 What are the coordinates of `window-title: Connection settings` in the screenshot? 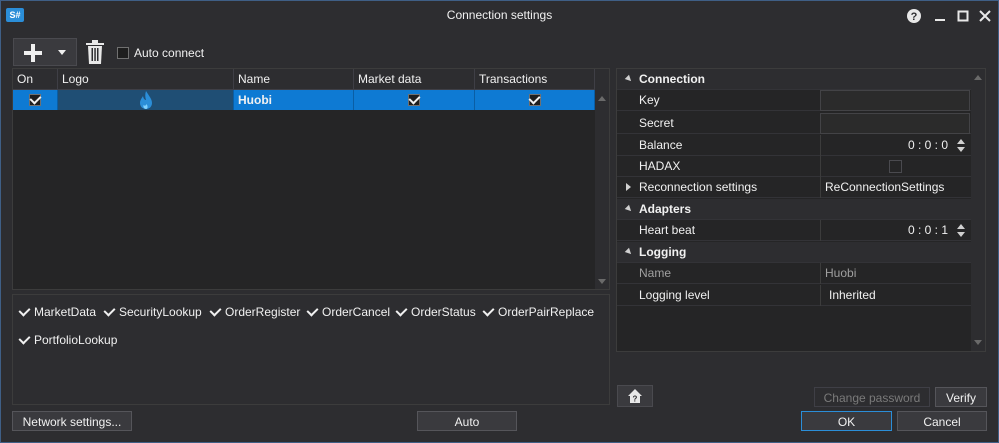 It's located at (499, 15).